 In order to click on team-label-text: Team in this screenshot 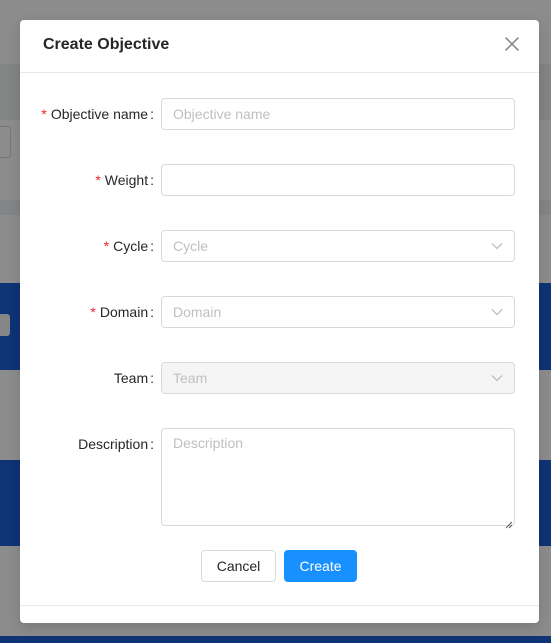, I will do `click(131, 378)`.